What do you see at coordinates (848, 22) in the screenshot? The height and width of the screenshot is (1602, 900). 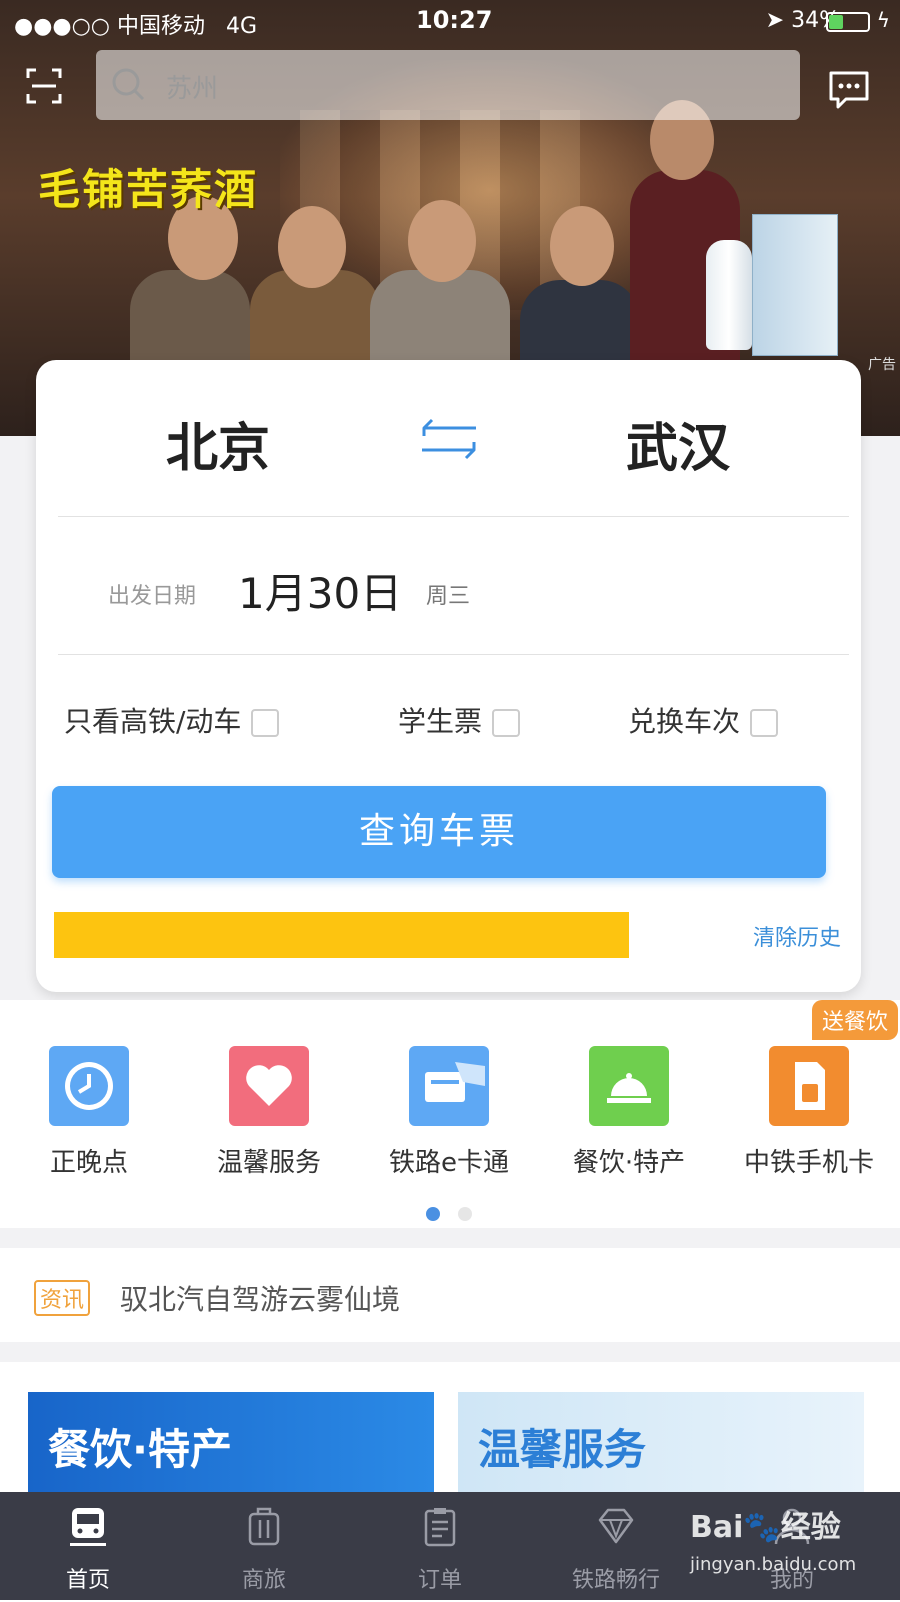 I see `battery-icon` at bounding box center [848, 22].